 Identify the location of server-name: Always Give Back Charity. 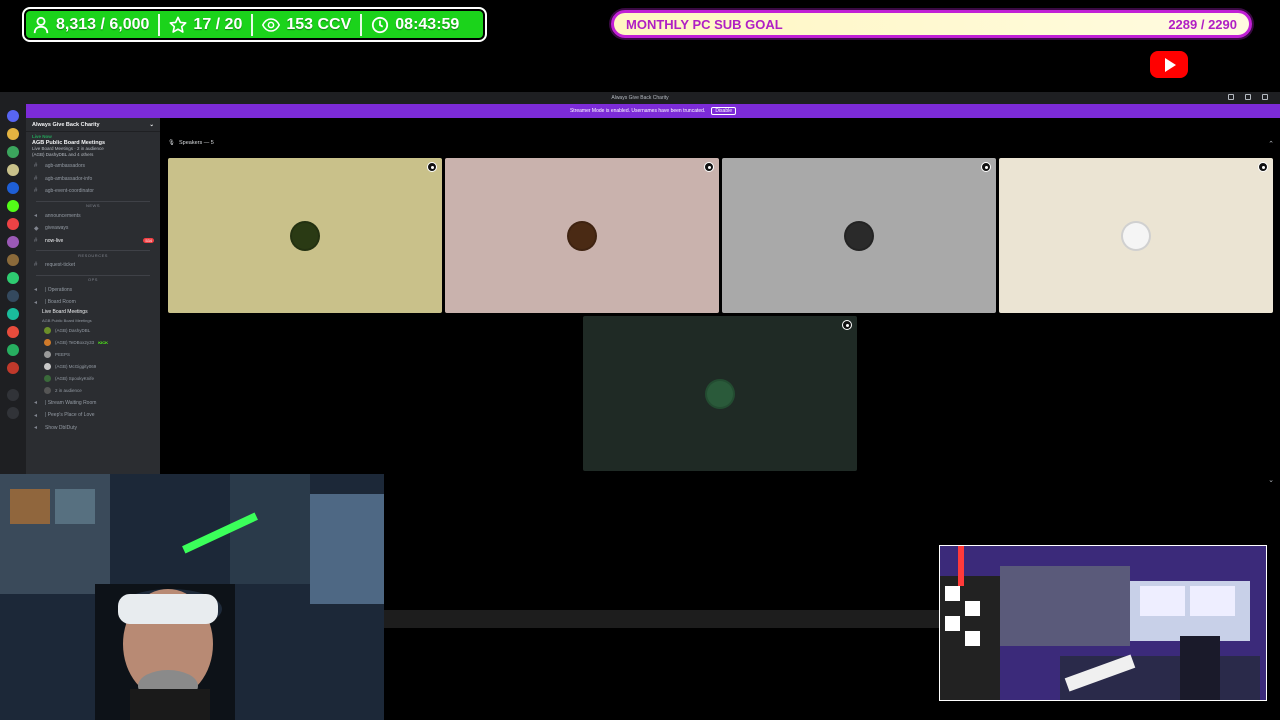
(66, 124).